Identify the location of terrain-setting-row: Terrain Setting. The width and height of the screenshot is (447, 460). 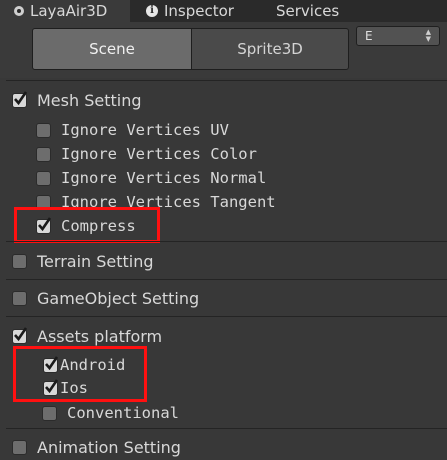
(223, 261).